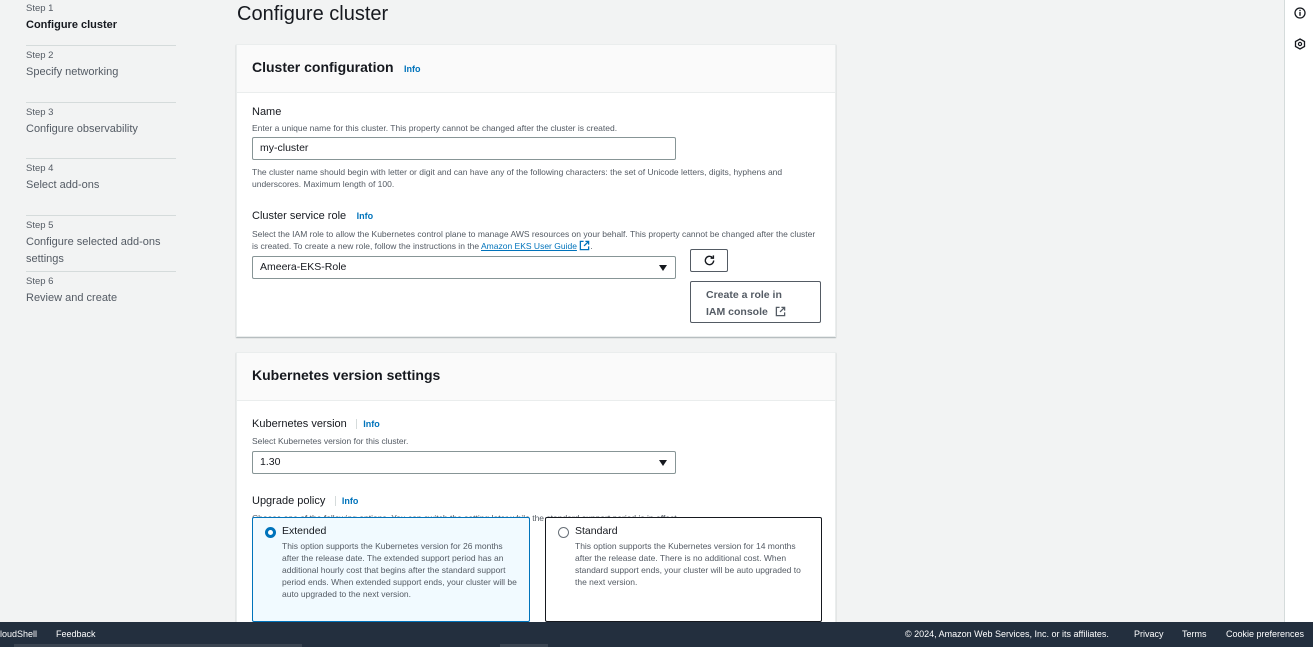 The image size is (1313, 647). Describe the element at coordinates (76, 634) in the screenshot. I see `feedback-link: Feedback` at that location.